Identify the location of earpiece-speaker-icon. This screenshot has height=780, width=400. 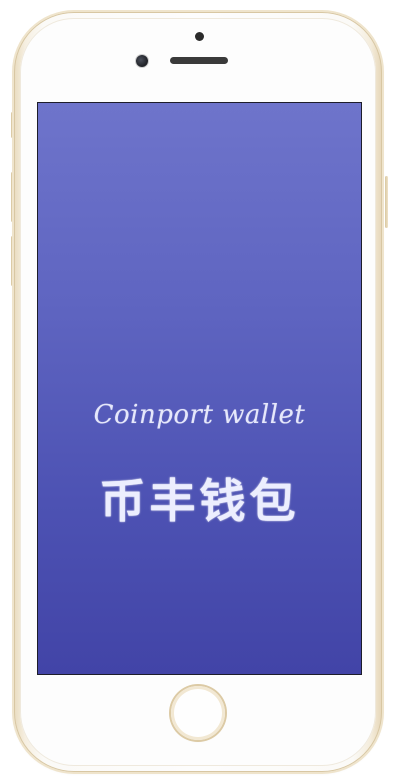
(199, 60).